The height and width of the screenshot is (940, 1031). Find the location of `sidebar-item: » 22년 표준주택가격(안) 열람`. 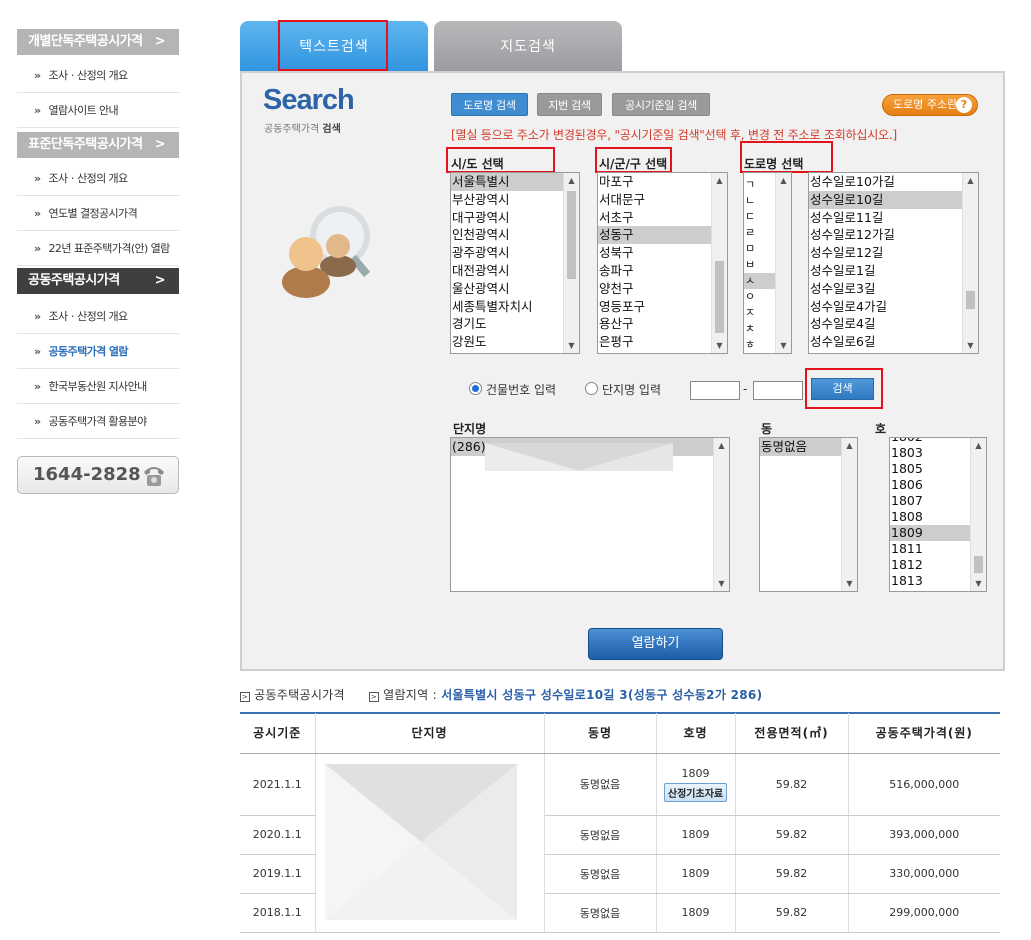

sidebar-item: » 22년 표준주택가격(안) 열람 is located at coordinates (98, 249).